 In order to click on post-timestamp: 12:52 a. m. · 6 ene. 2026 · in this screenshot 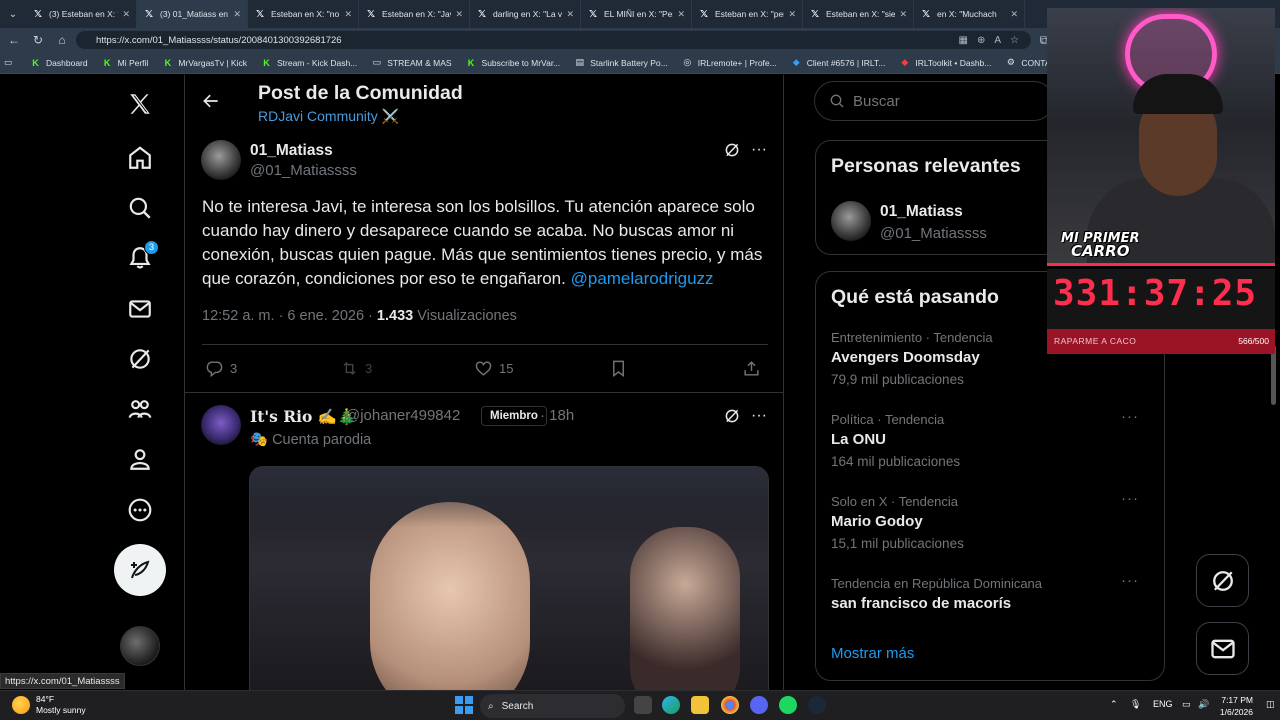, I will do `click(289, 316)`.